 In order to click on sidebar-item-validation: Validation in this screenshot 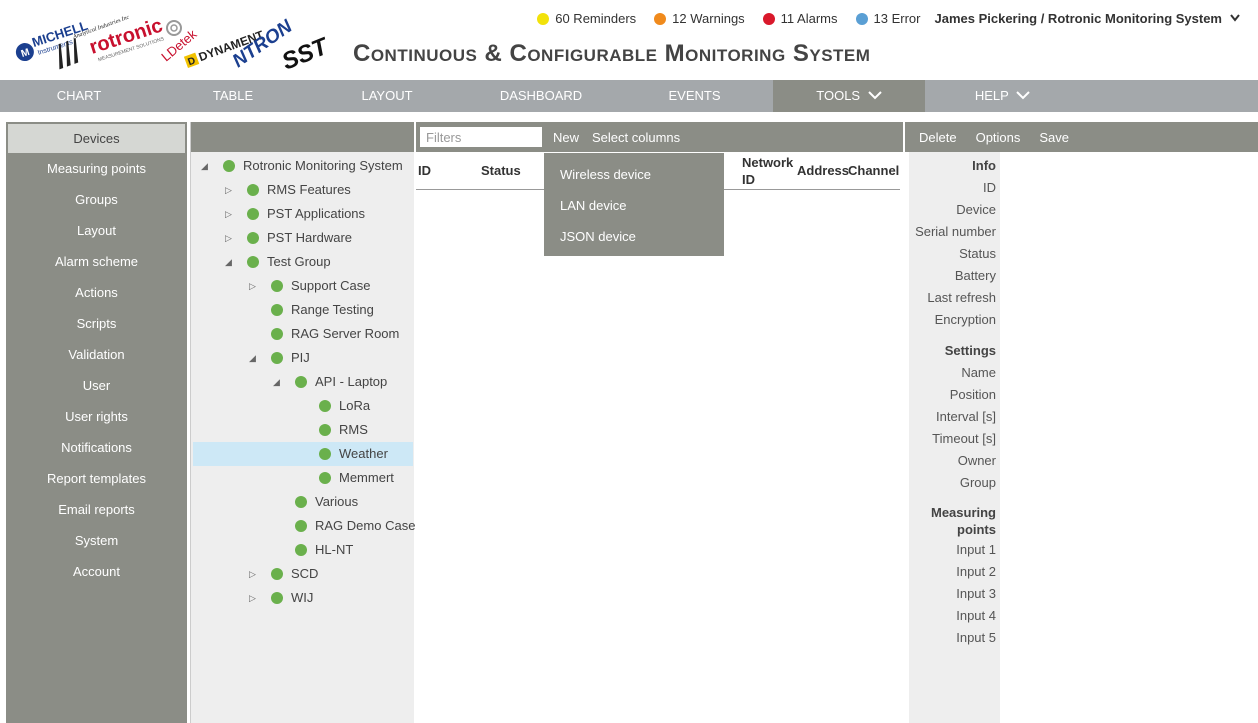, I will do `click(96, 354)`.